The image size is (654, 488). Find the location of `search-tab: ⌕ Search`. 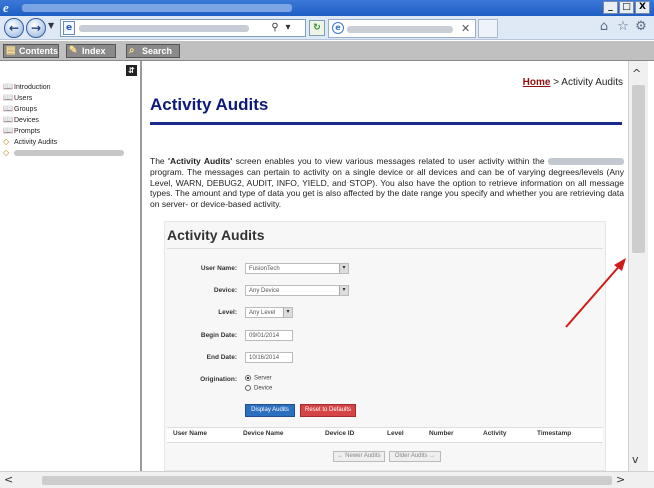

search-tab: ⌕ Search is located at coordinates (153, 51).